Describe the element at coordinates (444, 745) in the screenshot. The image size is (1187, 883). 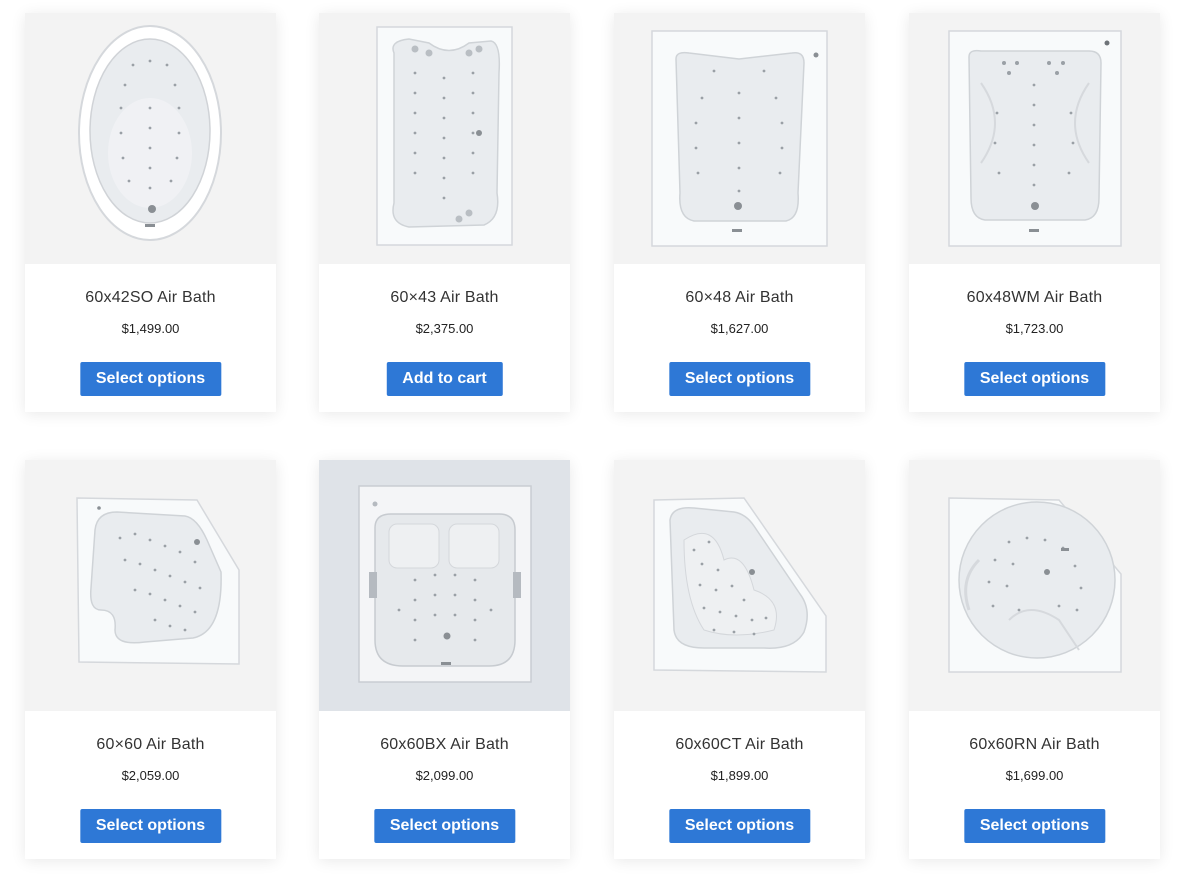
I see `product-title: 60x60BX Air Bath` at that location.